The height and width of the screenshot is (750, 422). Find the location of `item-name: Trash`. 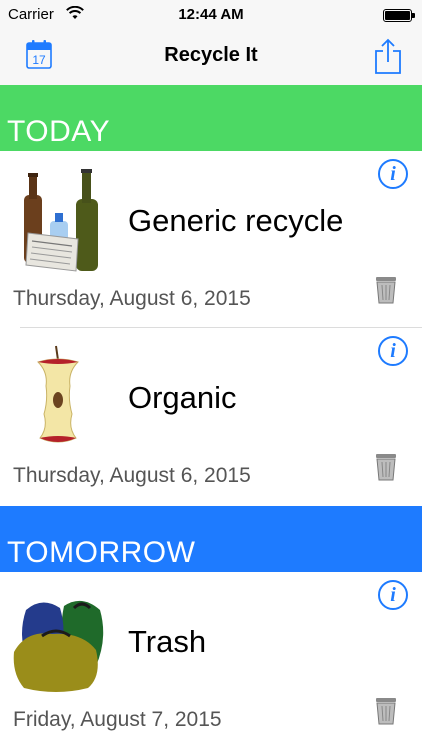

item-name: Trash is located at coordinates (167, 641).